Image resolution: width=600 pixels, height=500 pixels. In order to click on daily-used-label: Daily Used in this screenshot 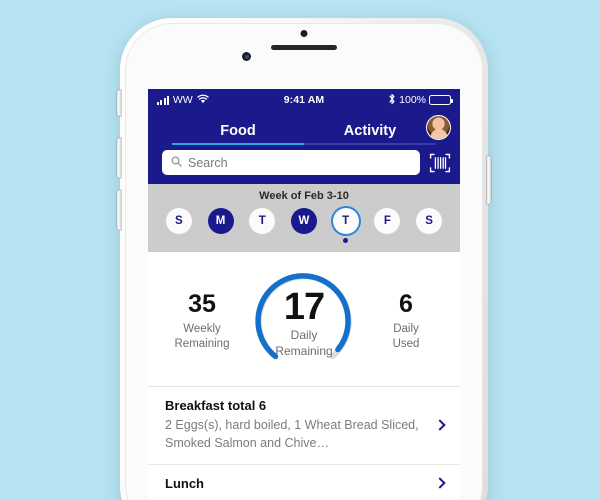, I will do `click(406, 337)`.